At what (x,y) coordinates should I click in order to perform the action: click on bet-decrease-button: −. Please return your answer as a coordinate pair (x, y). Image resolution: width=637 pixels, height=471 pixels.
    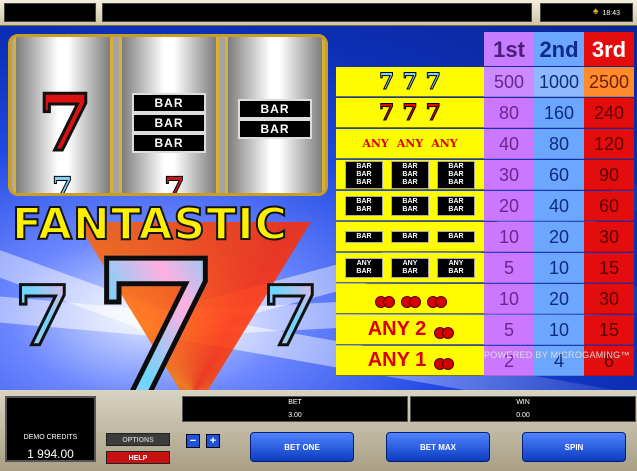
    Looking at the image, I should click on (193, 441).